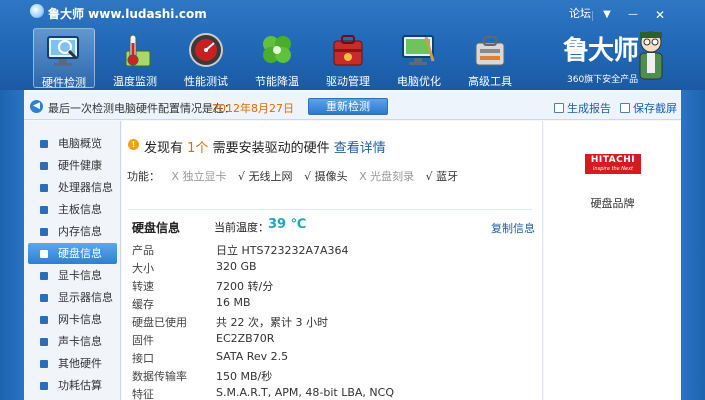 The height and width of the screenshot is (400, 705). I want to click on info-row-features: 特征 S.M.A.R.T, APM, 48-bit LBA, NCQ, so click(332, 393).